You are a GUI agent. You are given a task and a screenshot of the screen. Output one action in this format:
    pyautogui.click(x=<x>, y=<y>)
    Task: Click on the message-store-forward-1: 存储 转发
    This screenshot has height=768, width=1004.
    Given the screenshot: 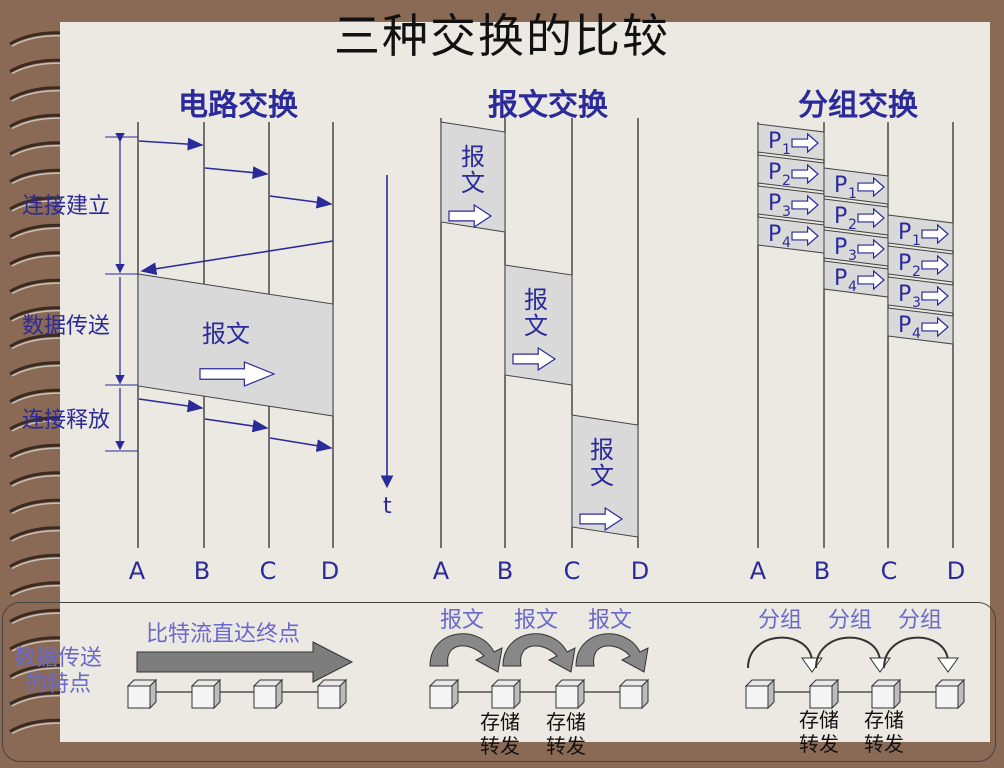 What is the action you would take?
    pyautogui.click(x=500, y=734)
    